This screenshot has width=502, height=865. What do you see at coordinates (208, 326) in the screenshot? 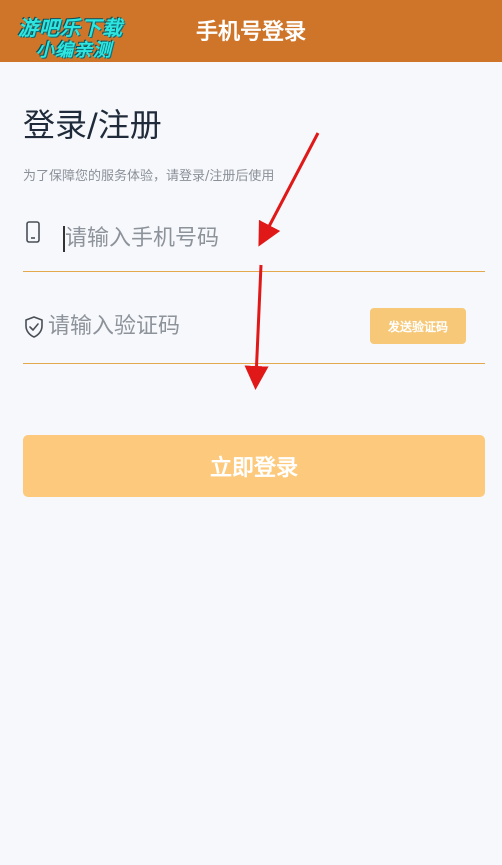
I see `verification-code-input` at bounding box center [208, 326].